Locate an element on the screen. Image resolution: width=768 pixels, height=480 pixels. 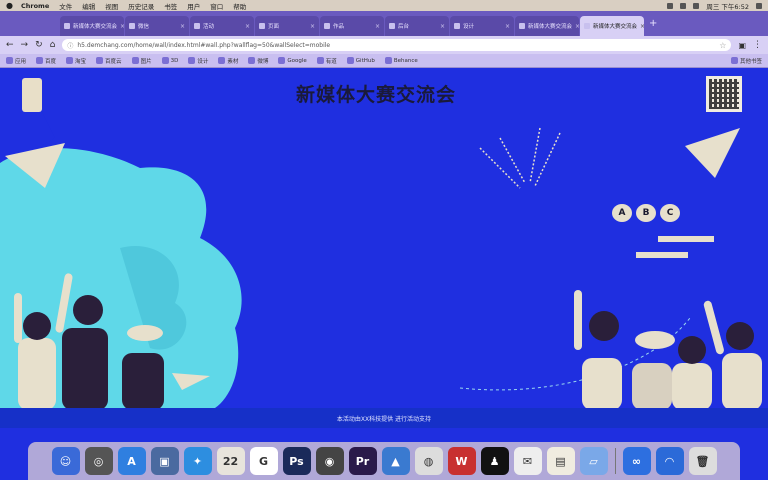
trash-icon: 🗑 is located at coordinates (702, 461).